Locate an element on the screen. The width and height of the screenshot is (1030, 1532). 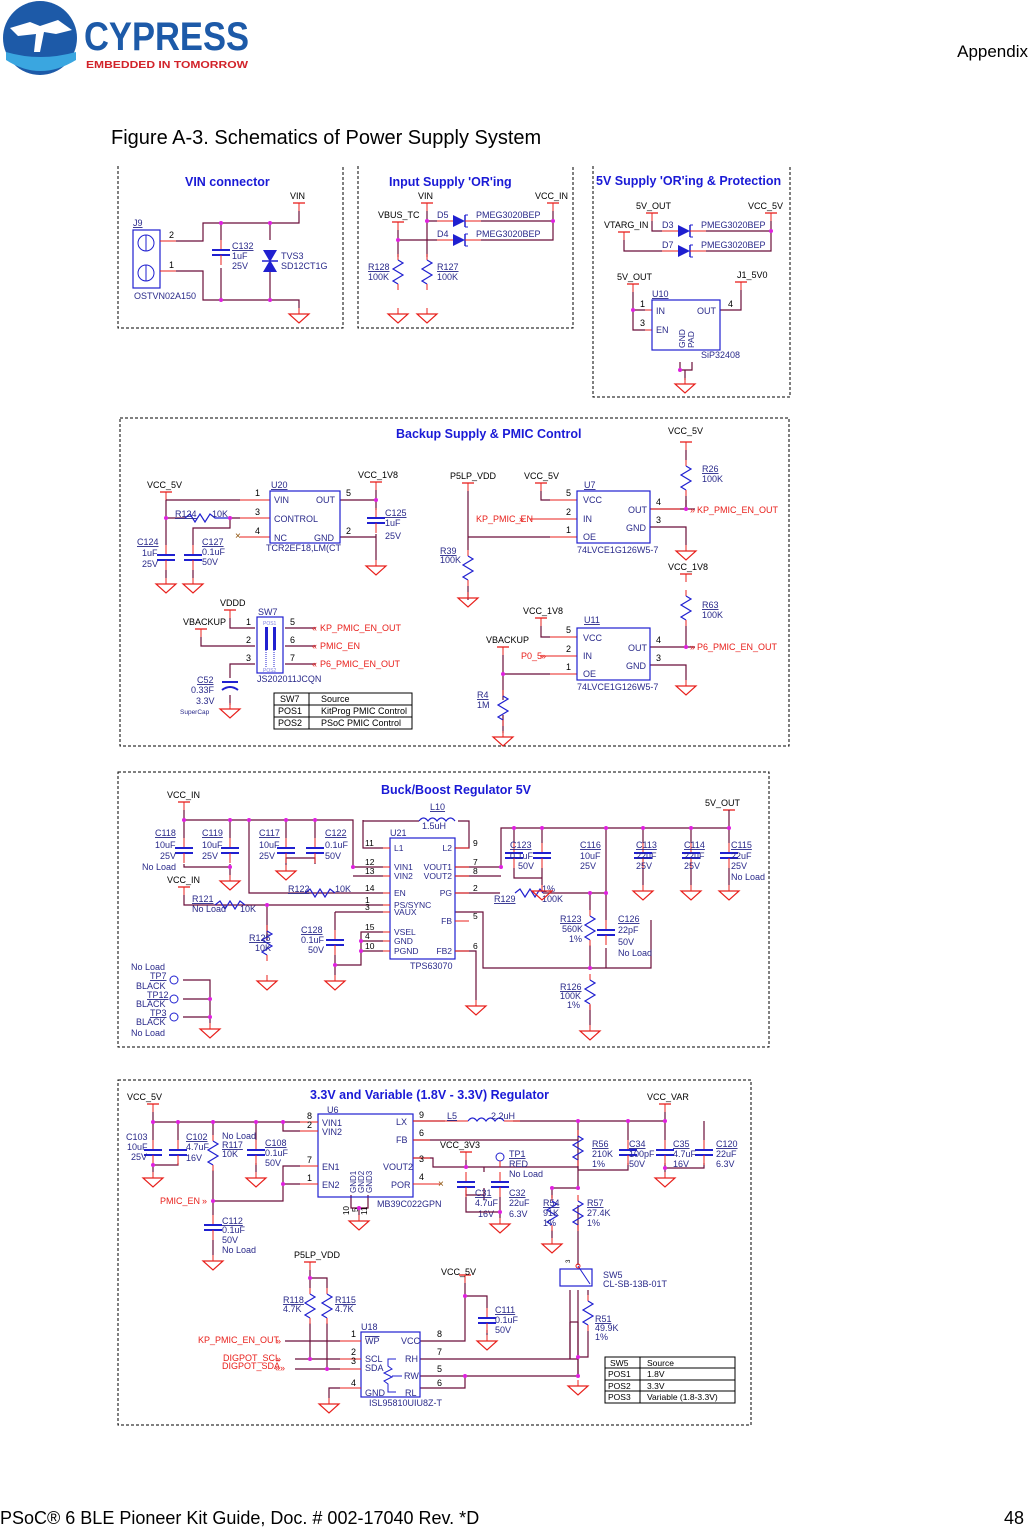
svg-text: R127 is located at coordinates (448, 267).